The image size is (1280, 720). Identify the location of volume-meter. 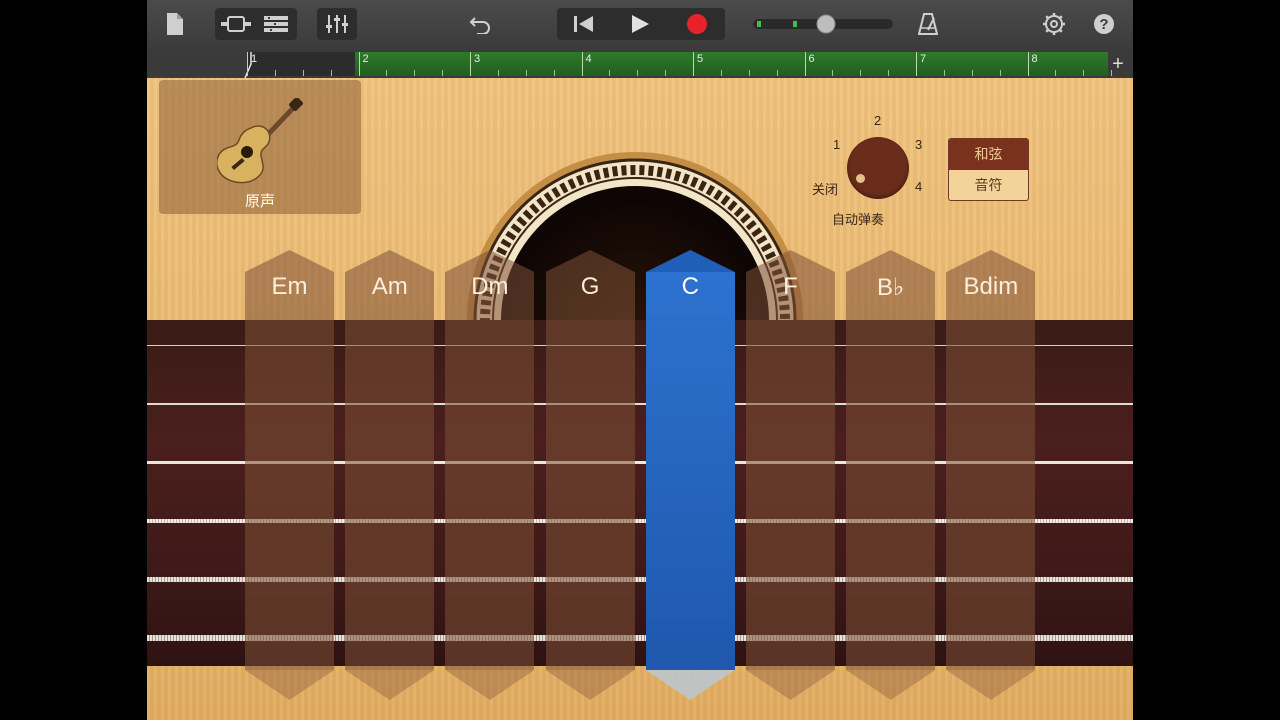
(823, 24).